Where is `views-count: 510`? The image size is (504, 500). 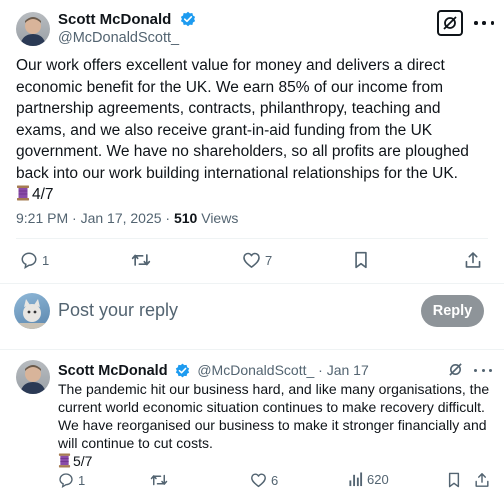
views-count: 510 is located at coordinates (185, 218).